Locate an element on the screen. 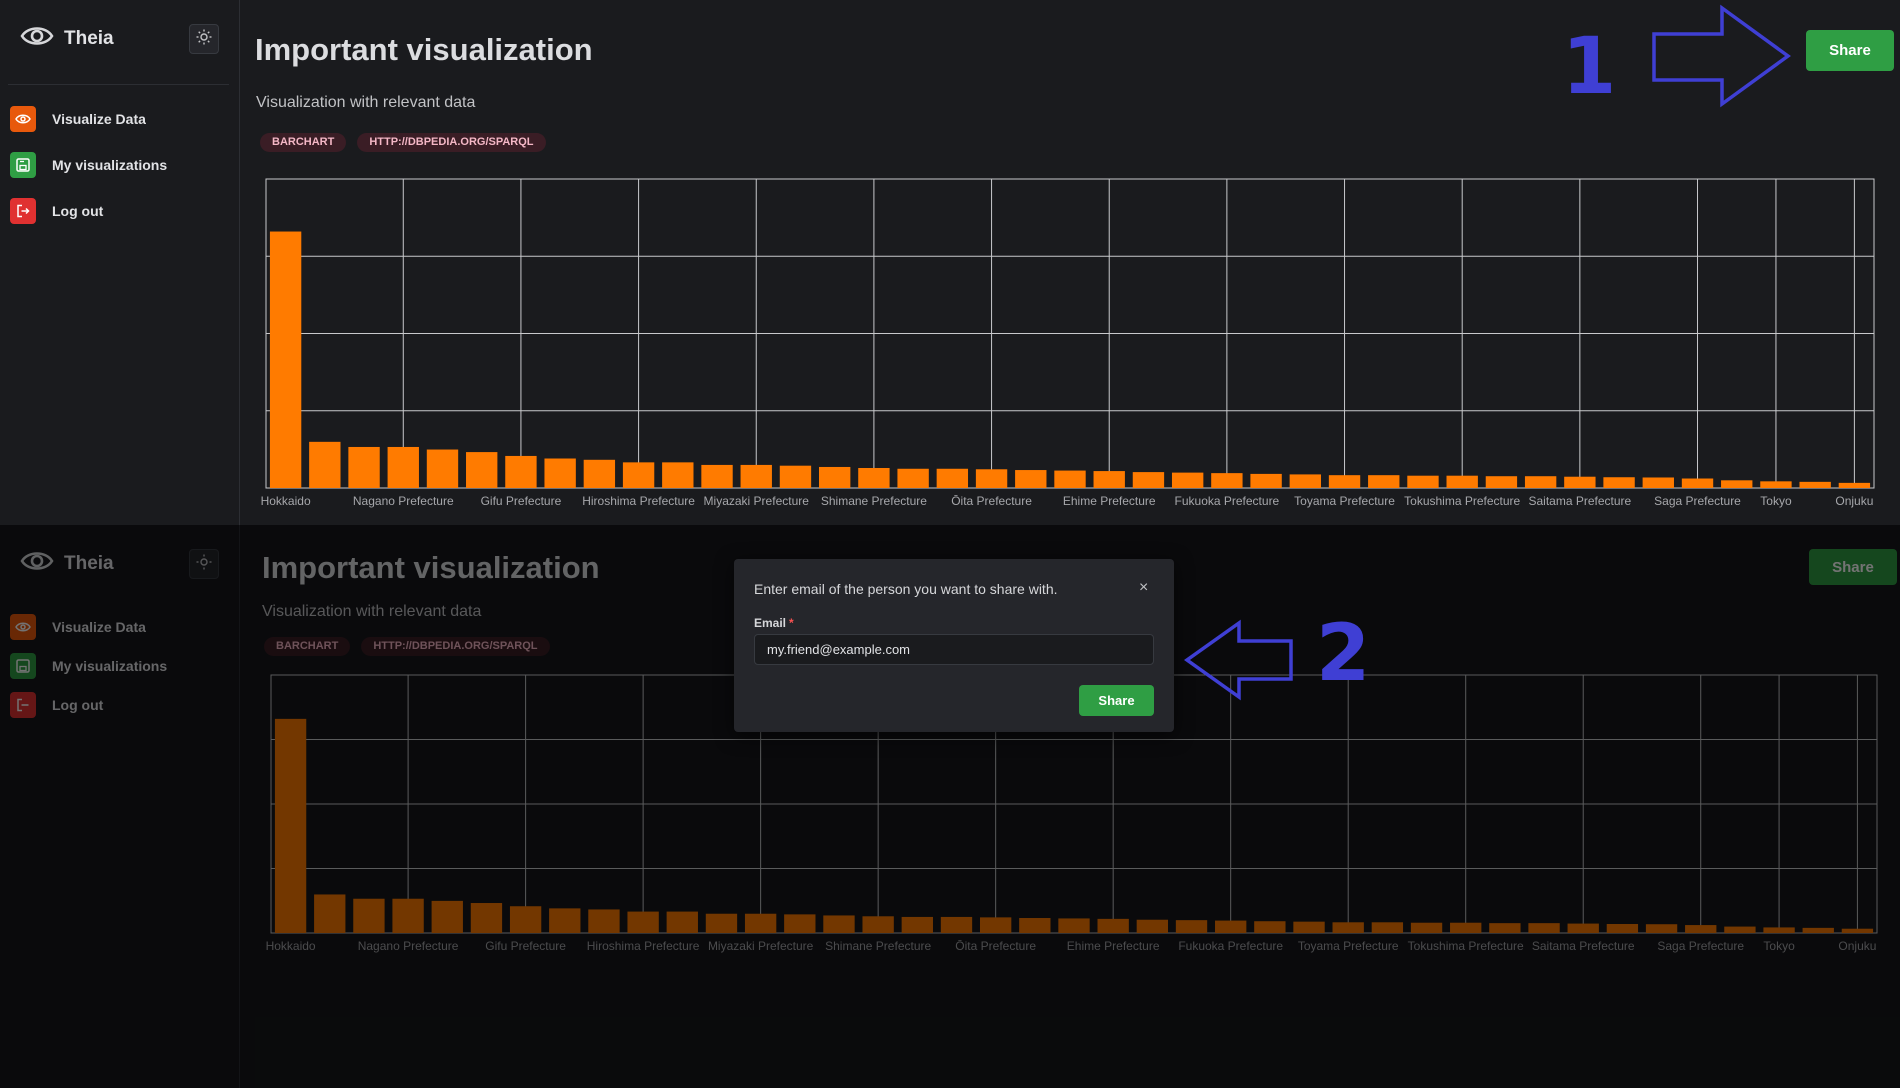 The image size is (1900, 1088). x-tick-label: Miyazaki Prefecture is located at coordinates (757, 501).